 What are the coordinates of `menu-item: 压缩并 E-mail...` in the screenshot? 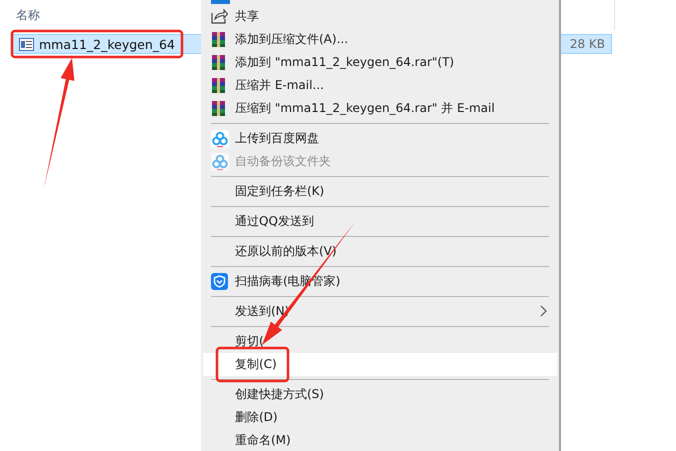 It's located at (380, 85).